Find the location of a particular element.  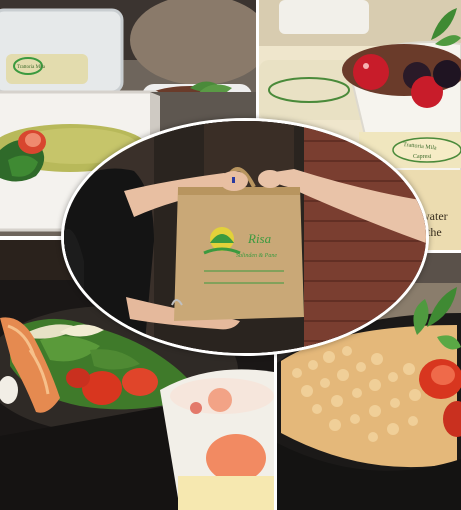

bag-brand: Risa is located at coordinates (259, 238).